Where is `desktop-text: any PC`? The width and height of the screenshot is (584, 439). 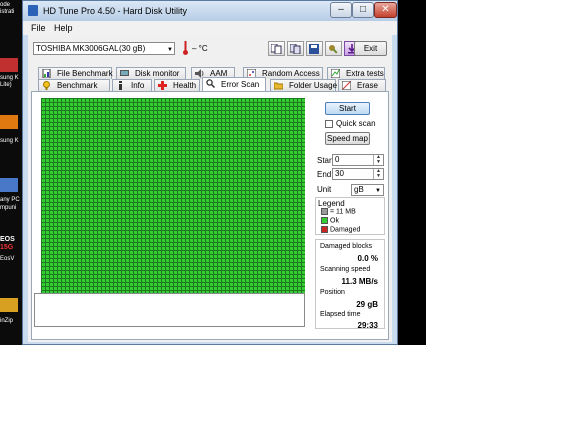 desktop-text: any PC is located at coordinates (10, 200).